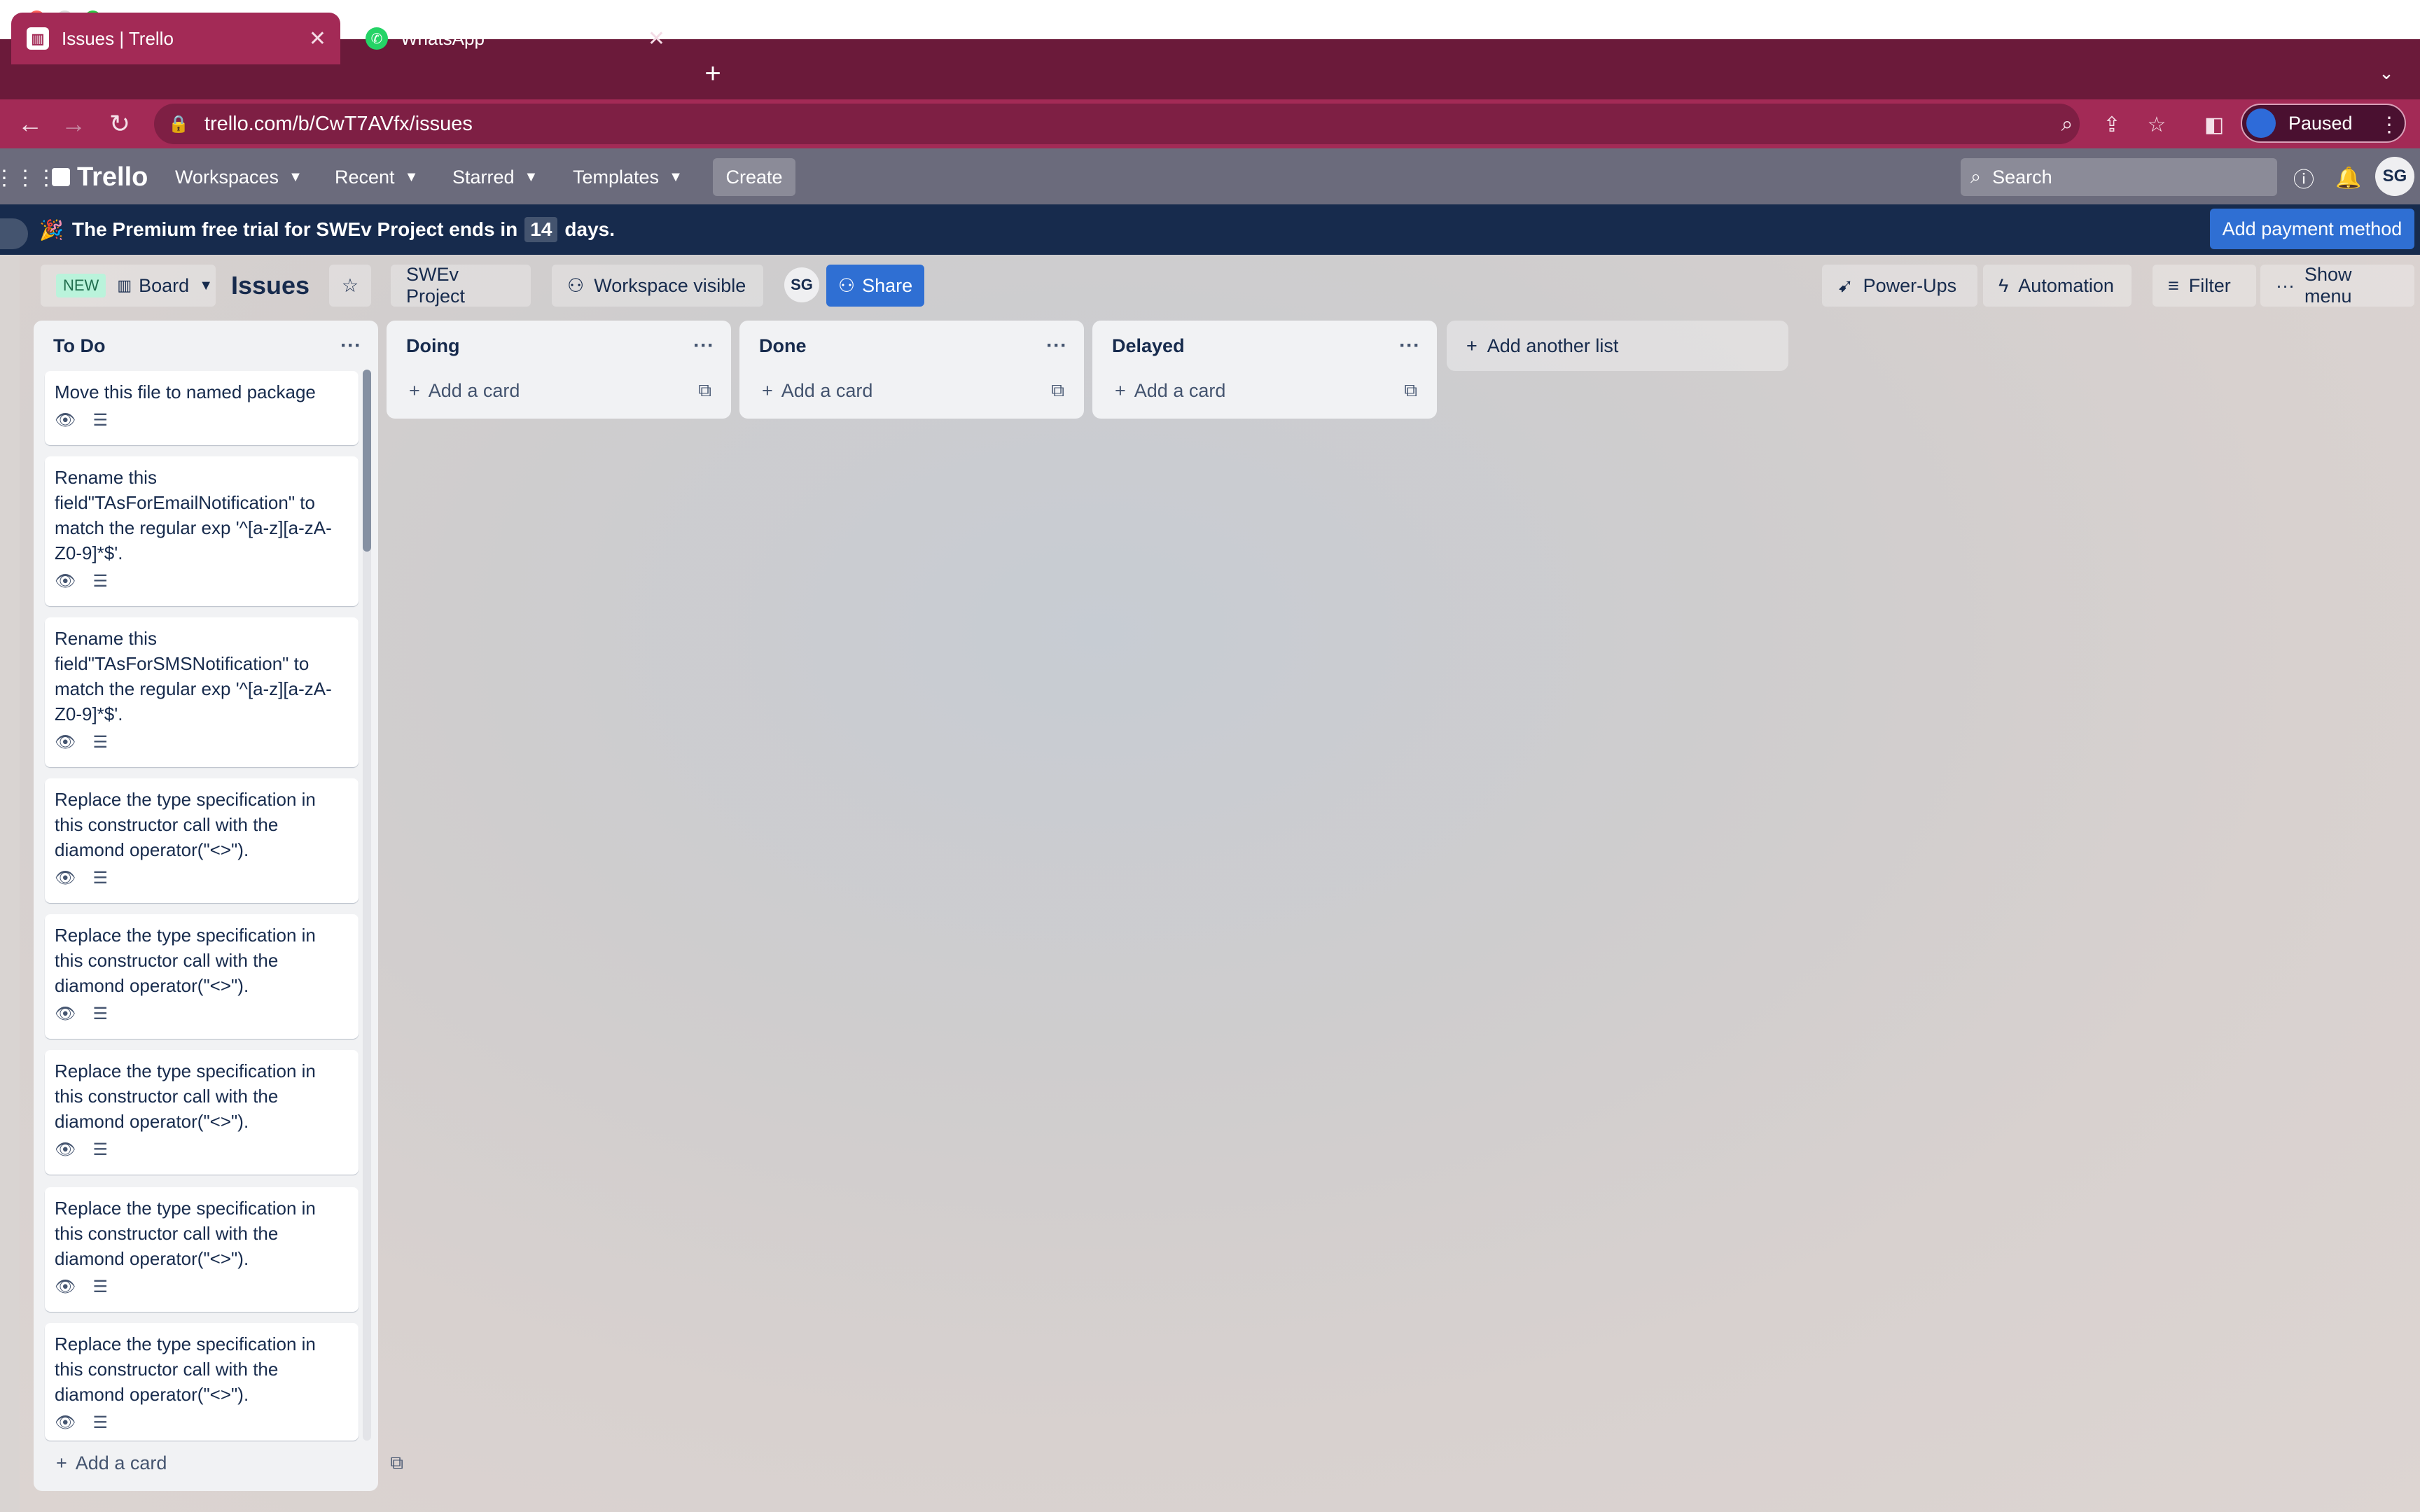 The width and height of the screenshot is (2420, 1512). What do you see at coordinates (483, 177) in the screenshot?
I see `menu-label: Starred` at bounding box center [483, 177].